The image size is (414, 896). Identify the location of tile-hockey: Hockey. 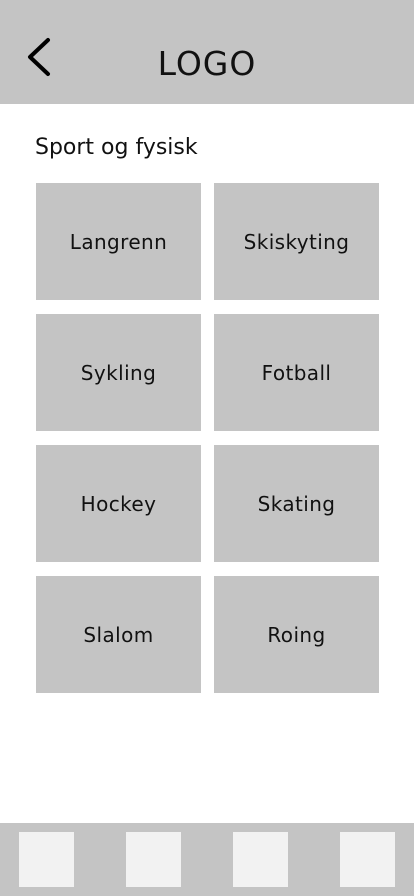
(118, 503).